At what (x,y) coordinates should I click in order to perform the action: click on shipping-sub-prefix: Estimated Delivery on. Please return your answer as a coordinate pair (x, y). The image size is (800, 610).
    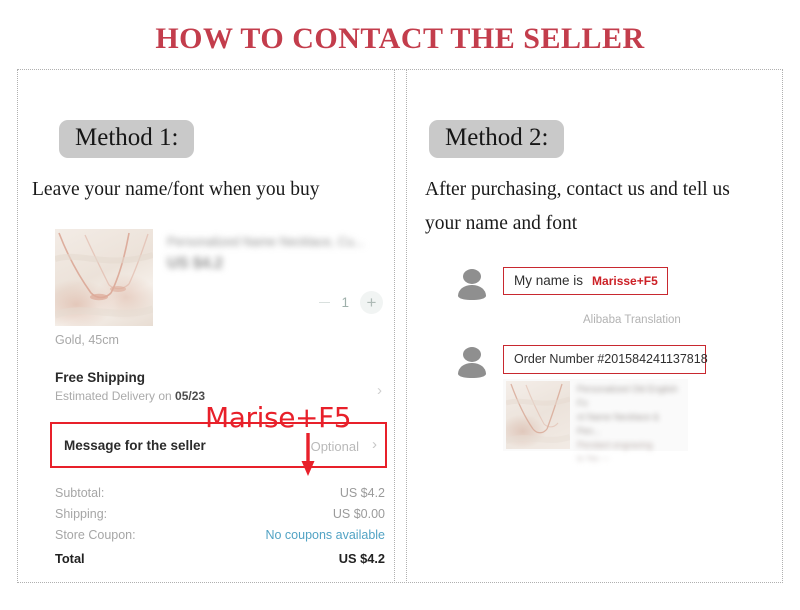
    Looking at the image, I should click on (115, 396).